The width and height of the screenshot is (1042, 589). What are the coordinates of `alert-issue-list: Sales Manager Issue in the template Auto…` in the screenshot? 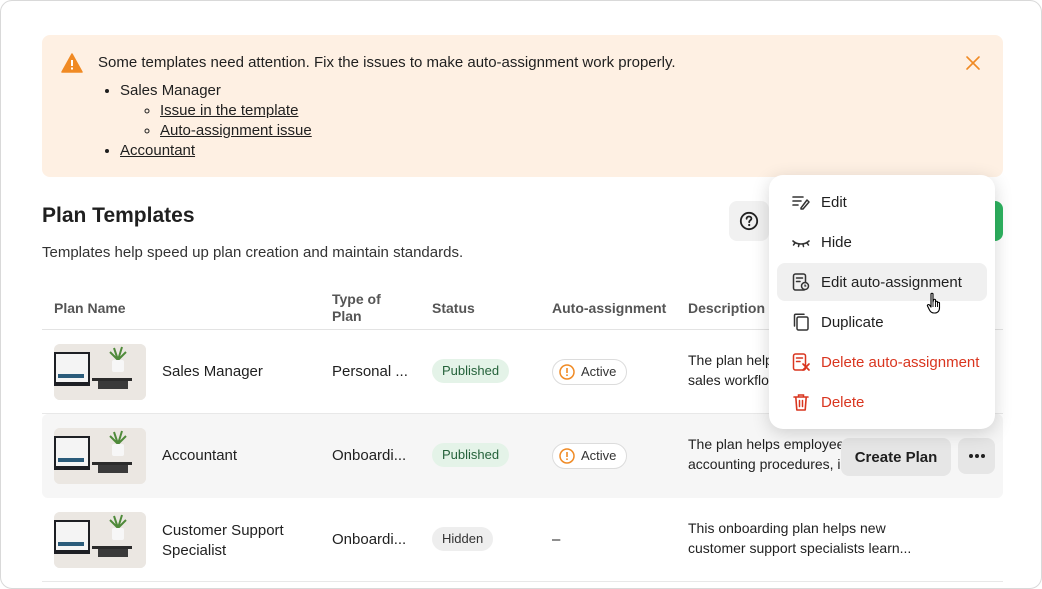 It's located at (216, 121).